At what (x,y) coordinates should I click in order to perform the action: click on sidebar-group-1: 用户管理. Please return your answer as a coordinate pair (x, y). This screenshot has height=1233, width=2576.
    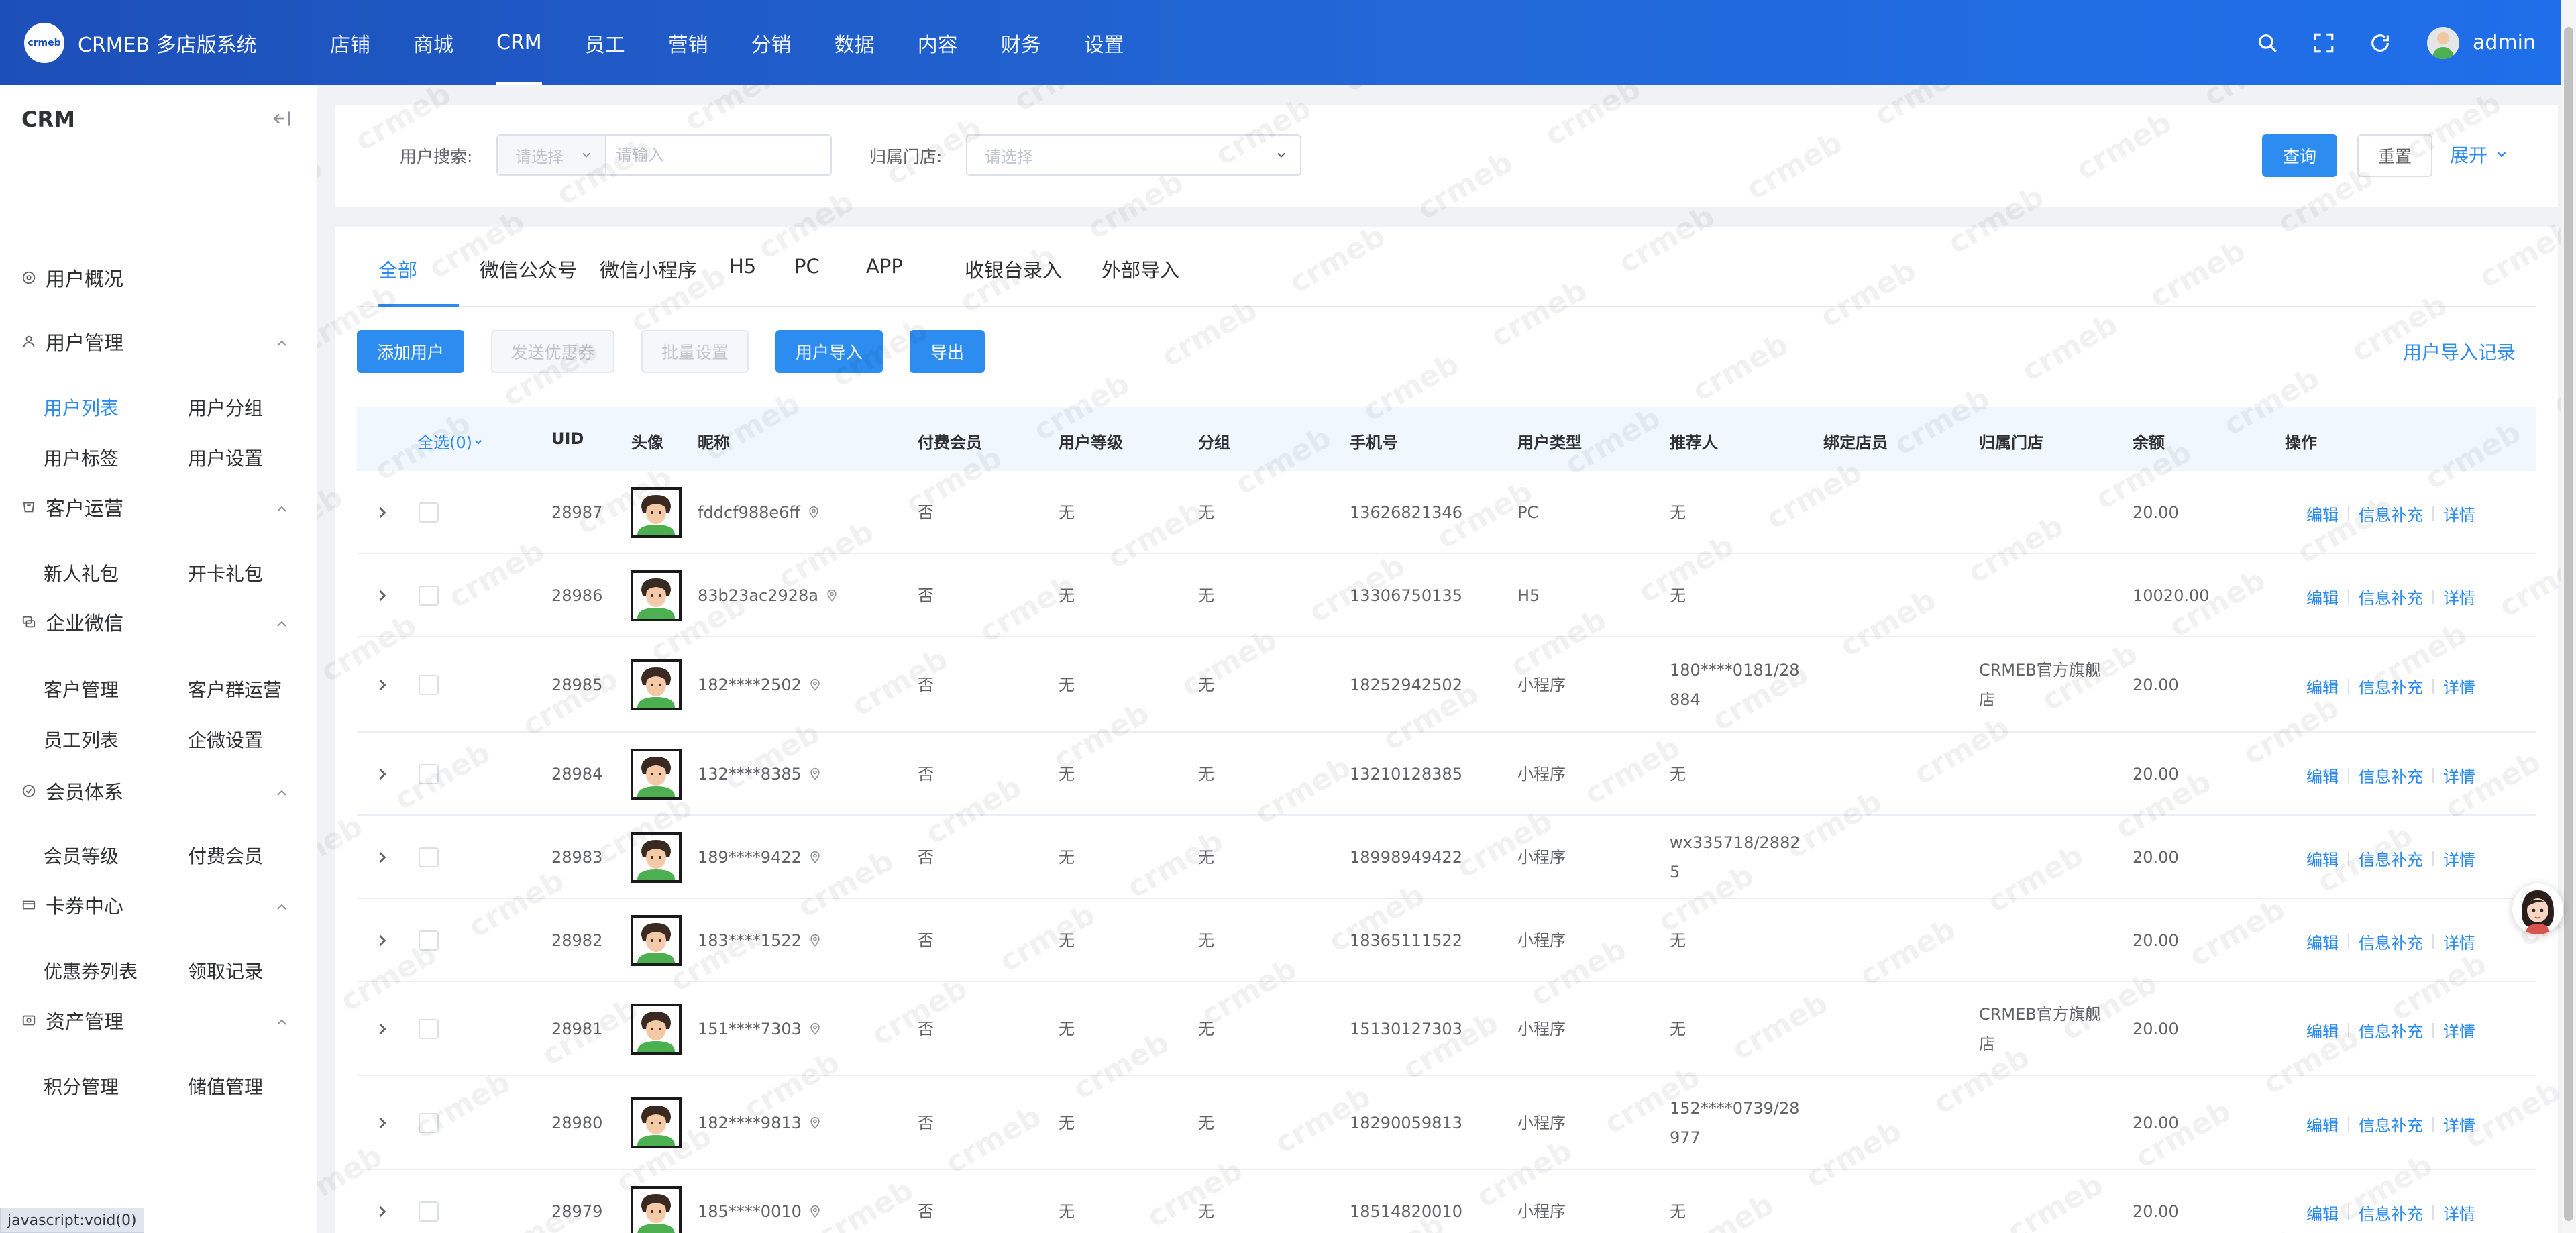
    Looking at the image, I should click on (155, 342).